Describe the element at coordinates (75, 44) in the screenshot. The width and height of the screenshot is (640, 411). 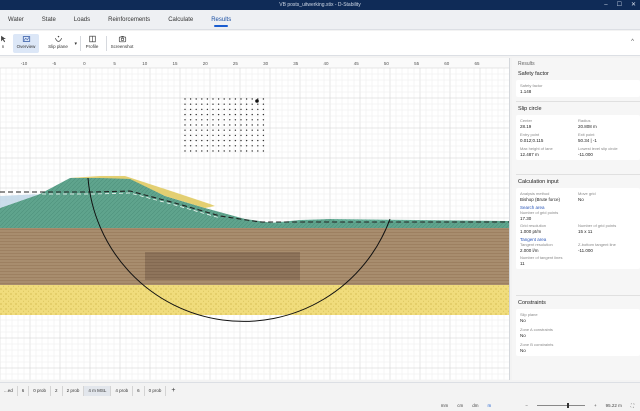
I see `chevron-down-icon: ▾` at that location.